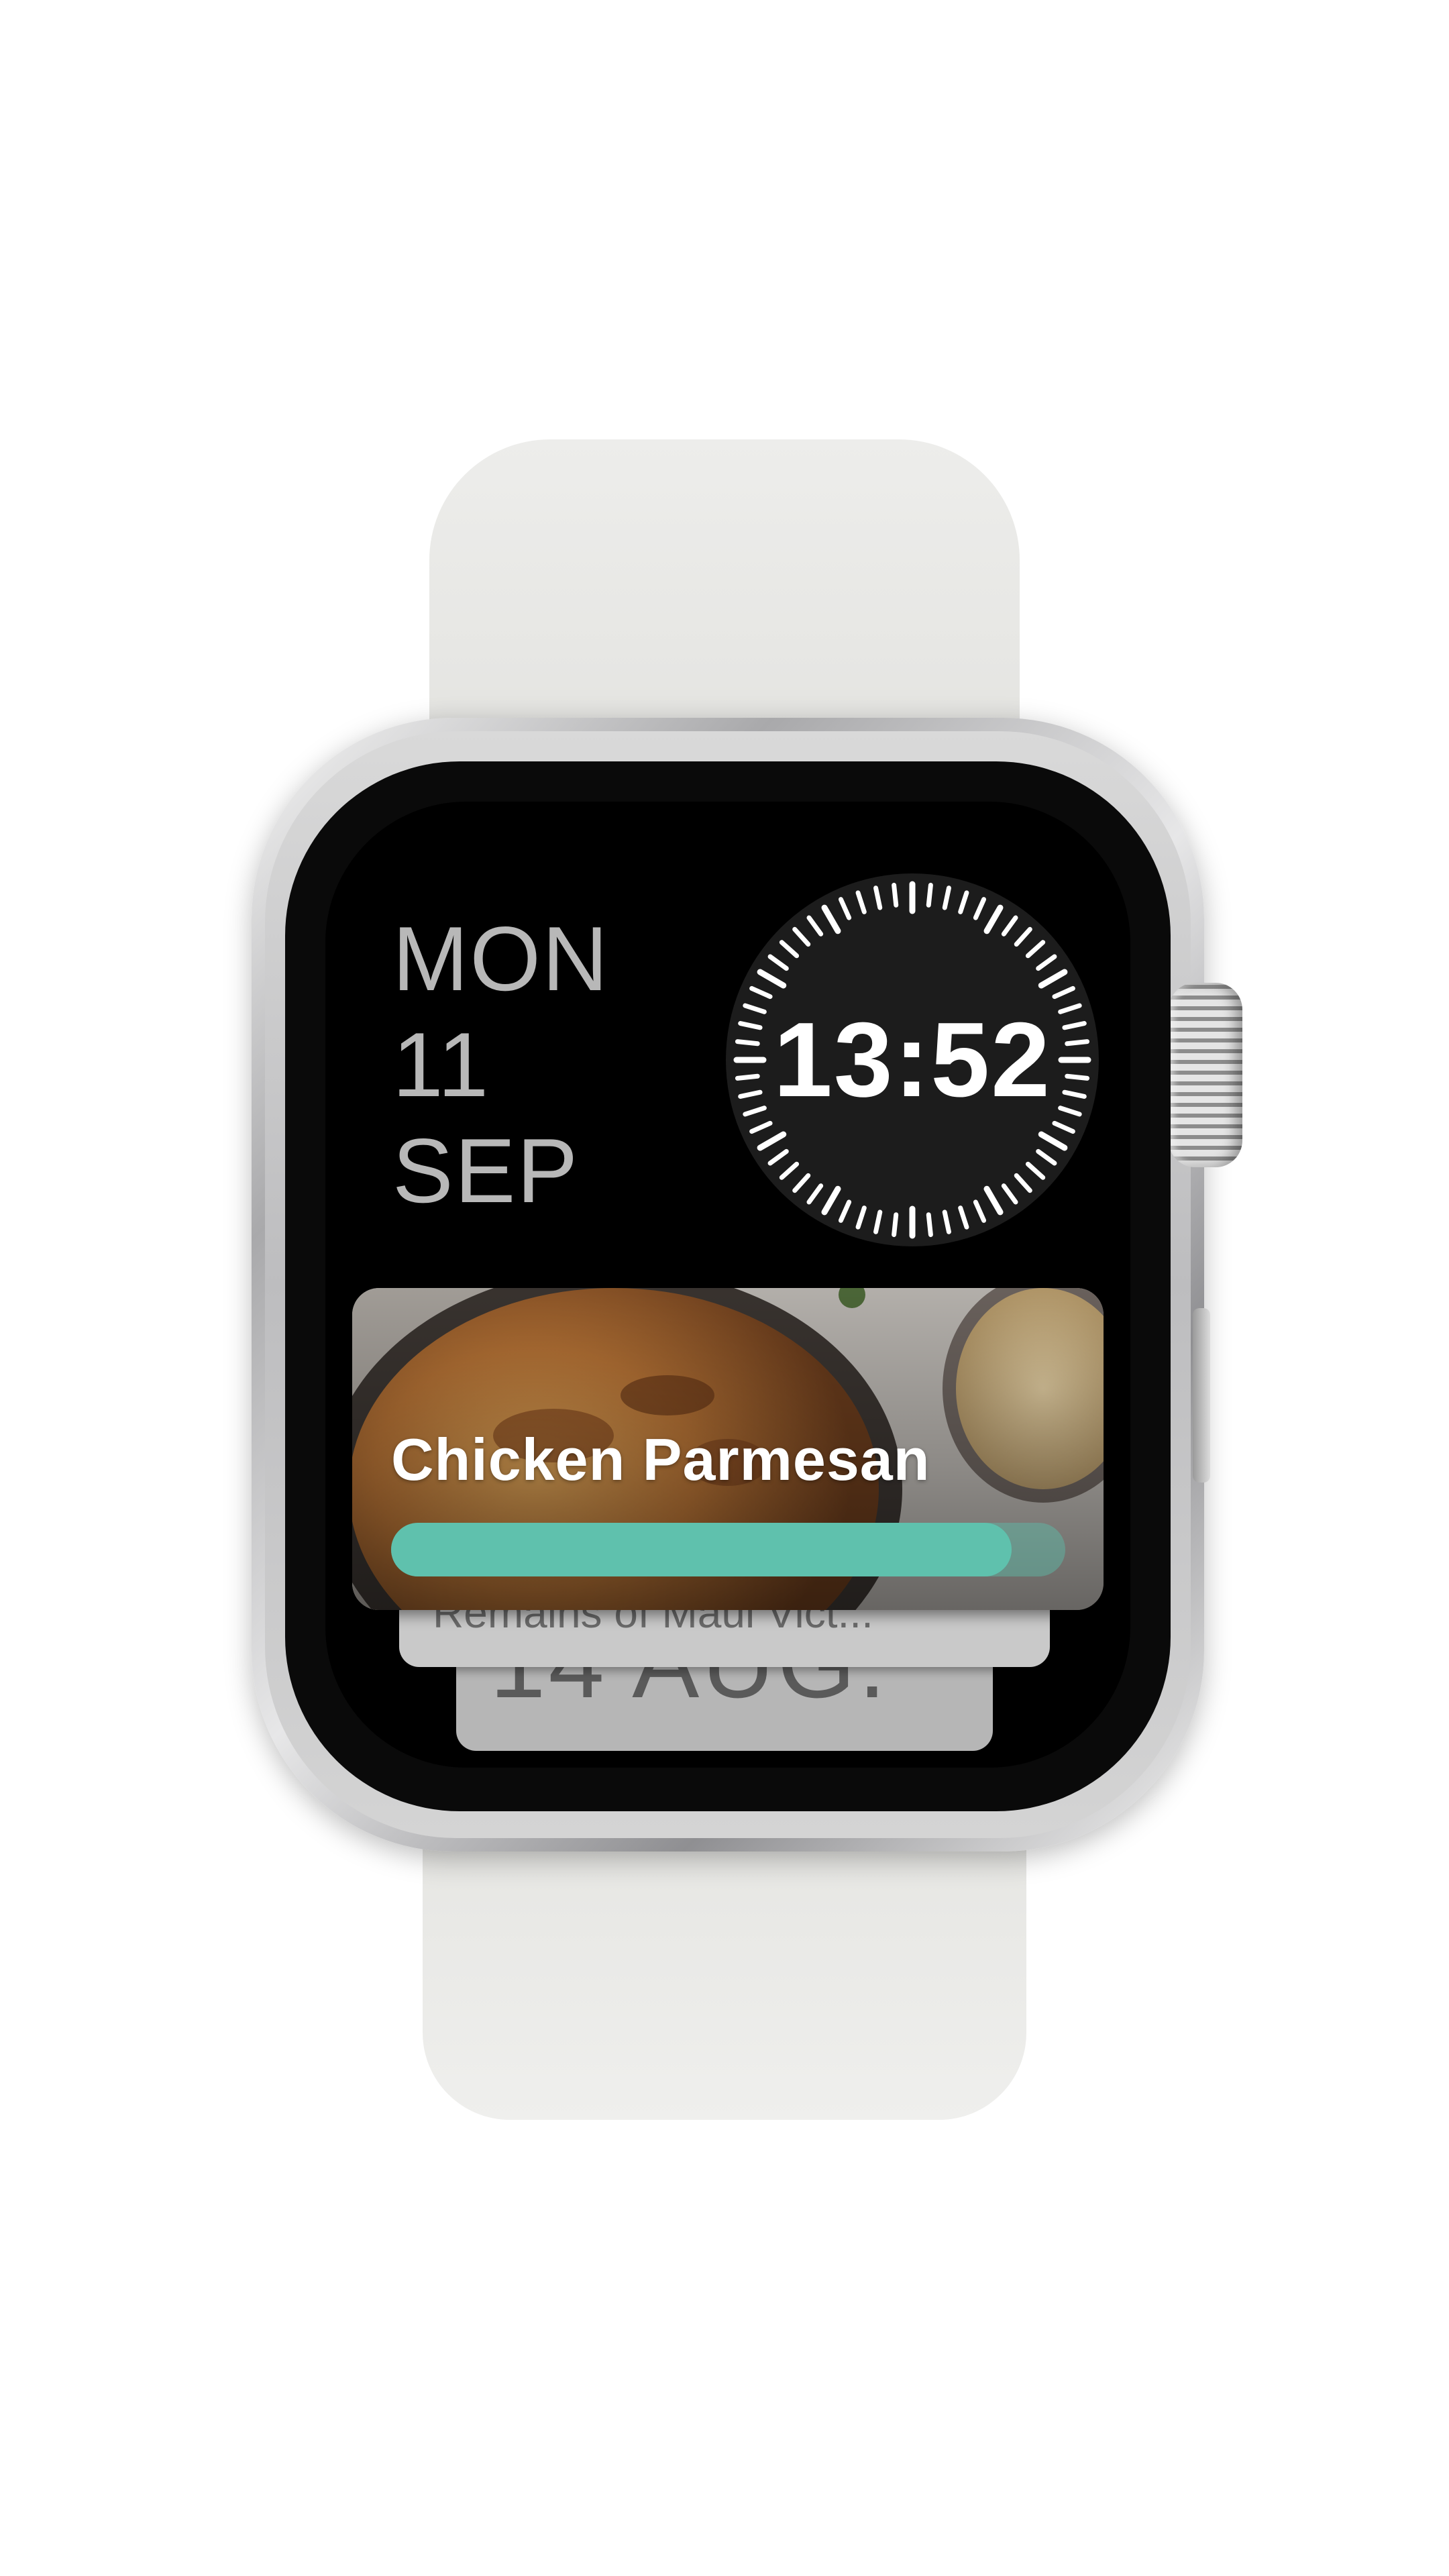 This screenshot has width=1449, height=2576. I want to click on recipe-widget-card: Chicken Parmesan, so click(728, 1449).